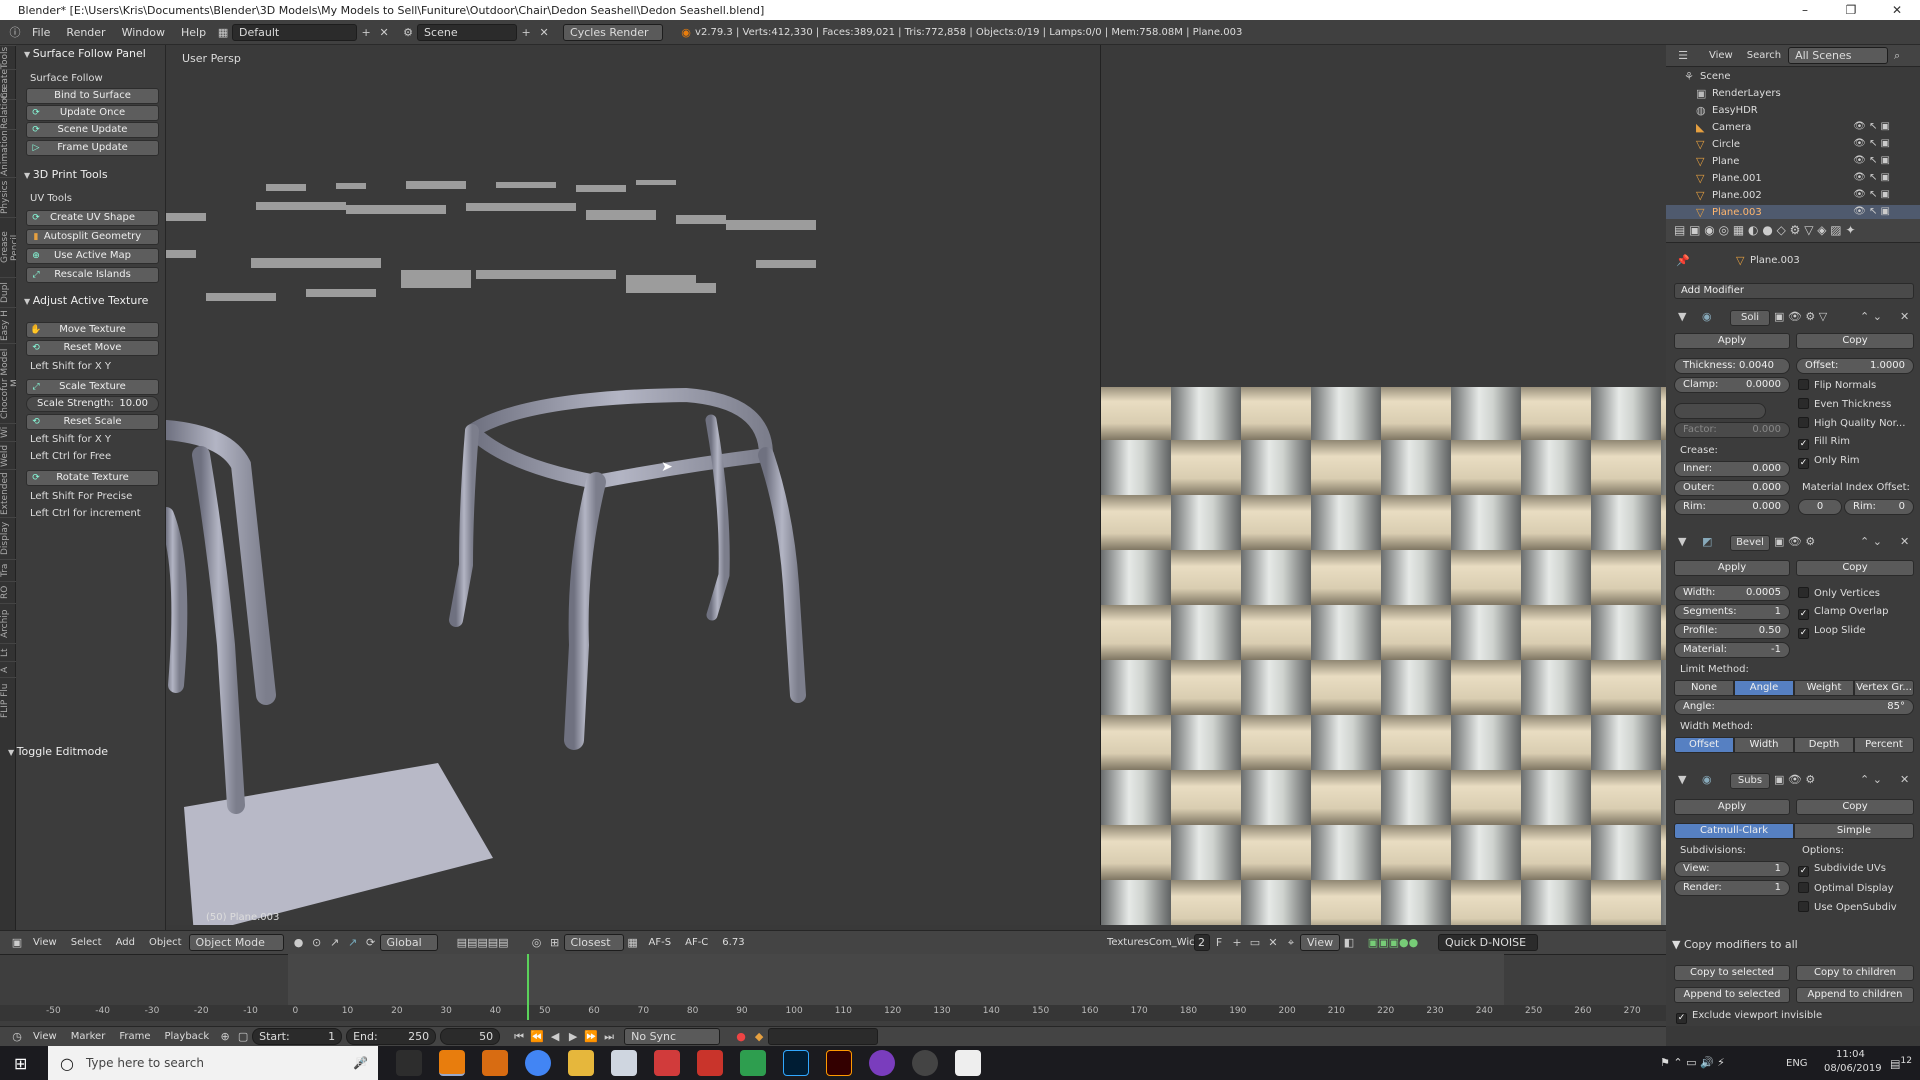 Image resolution: width=1920 pixels, height=1080 pixels. Describe the element at coordinates (10, 247) in the screenshot. I see `tab-grease-pencil: Grease Pencil` at that location.